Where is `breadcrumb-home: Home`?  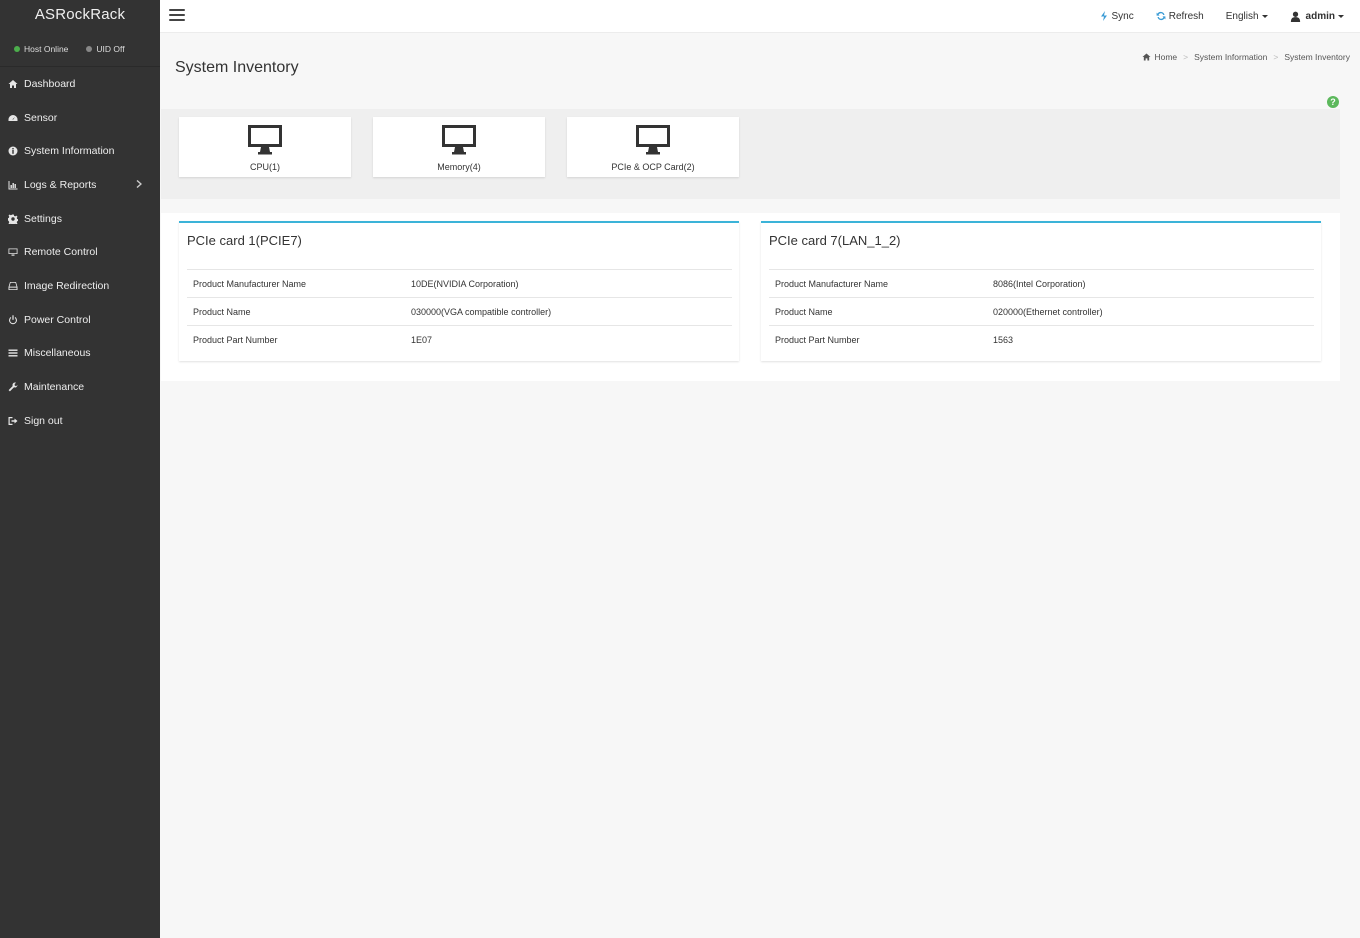
breadcrumb-home: Home is located at coordinates (1165, 57).